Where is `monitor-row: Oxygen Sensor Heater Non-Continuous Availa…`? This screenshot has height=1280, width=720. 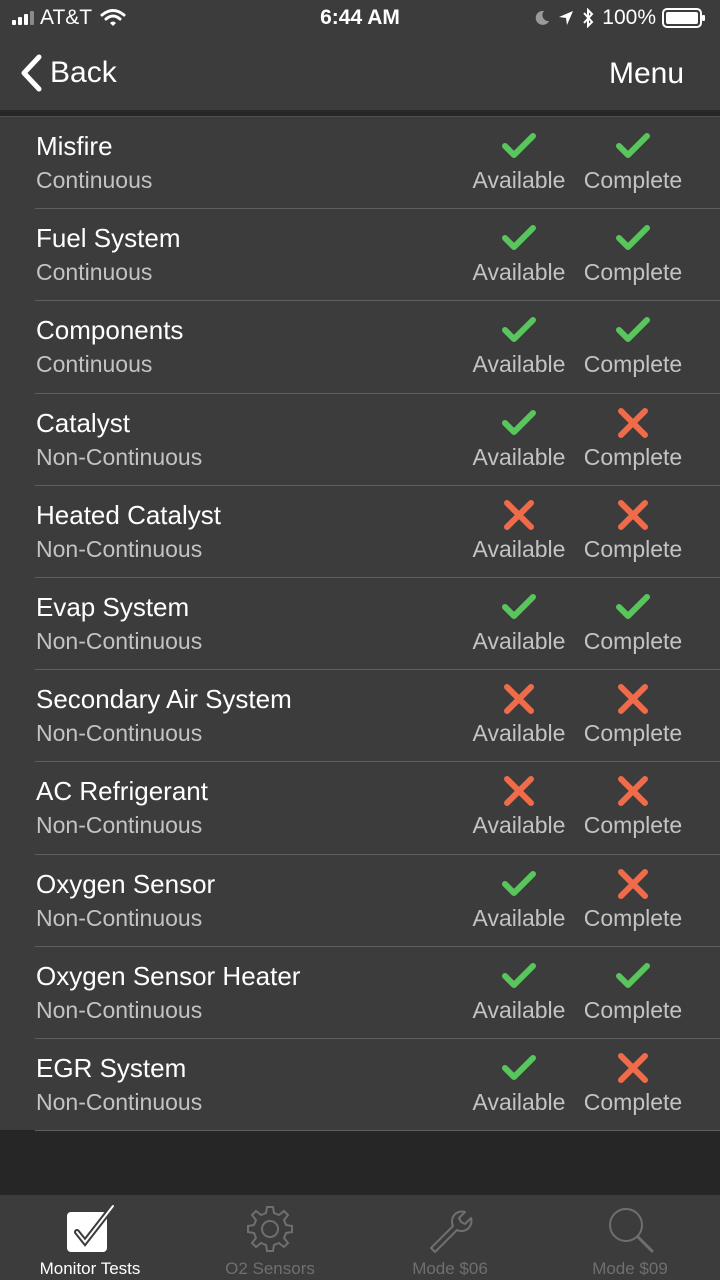 monitor-row: Oxygen Sensor Heater Non-Continuous Availa… is located at coordinates (360, 993).